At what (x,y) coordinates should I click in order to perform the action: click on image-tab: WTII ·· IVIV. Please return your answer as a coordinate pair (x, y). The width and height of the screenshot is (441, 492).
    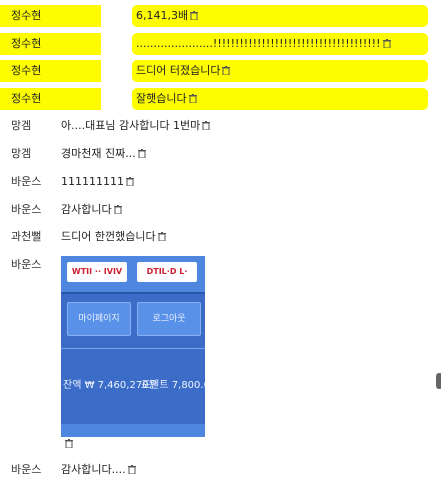
    Looking at the image, I should click on (97, 272).